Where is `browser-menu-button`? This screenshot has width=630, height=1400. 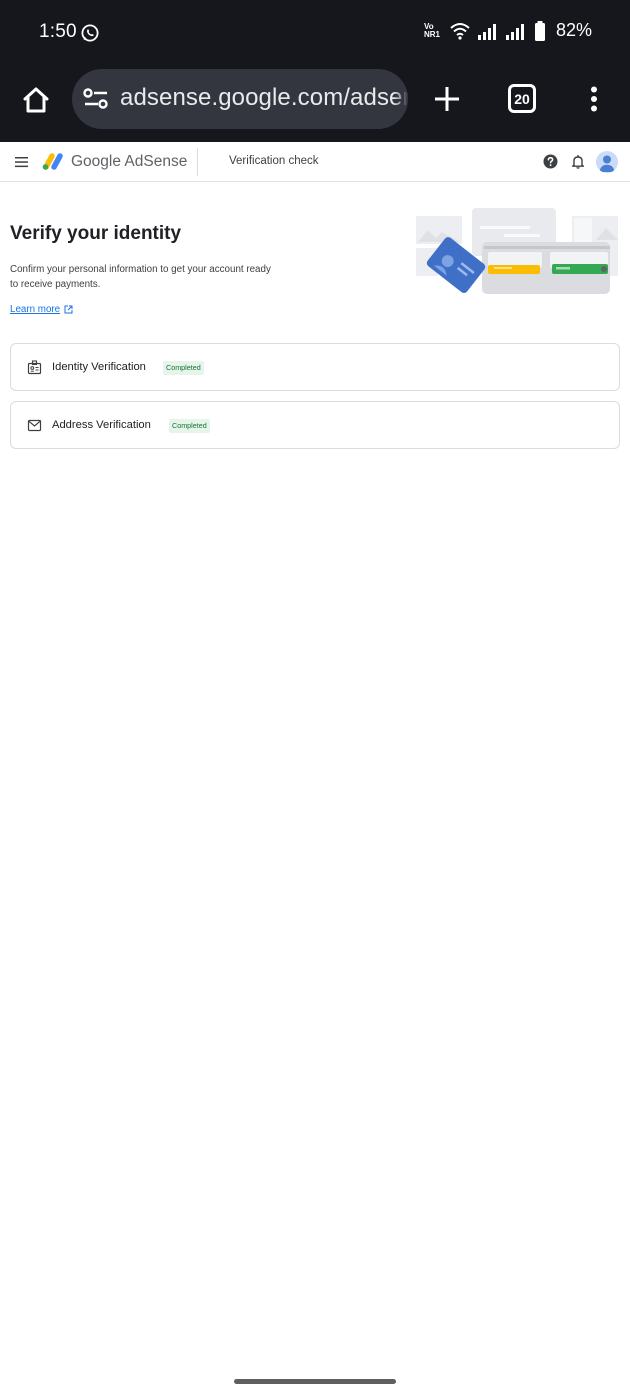
browser-menu-button is located at coordinates (594, 99).